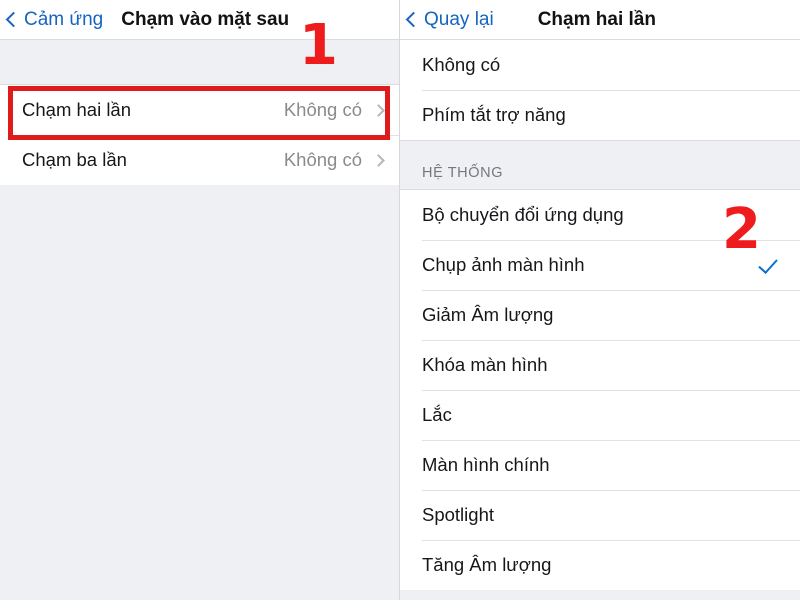 Image resolution: width=800 pixels, height=600 pixels. What do you see at coordinates (600, 515) in the screenshot?
I see `list-item-spotlight: Spotlight` at bounding box center [600, 515].